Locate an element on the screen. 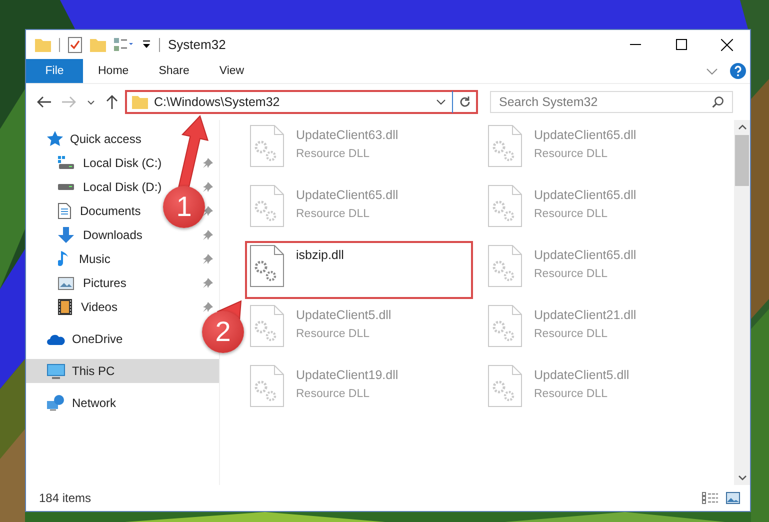 Image resolution: width=769 pixels, height=522 pixels. nav-item: This PC is located at coordinates (122, 371).